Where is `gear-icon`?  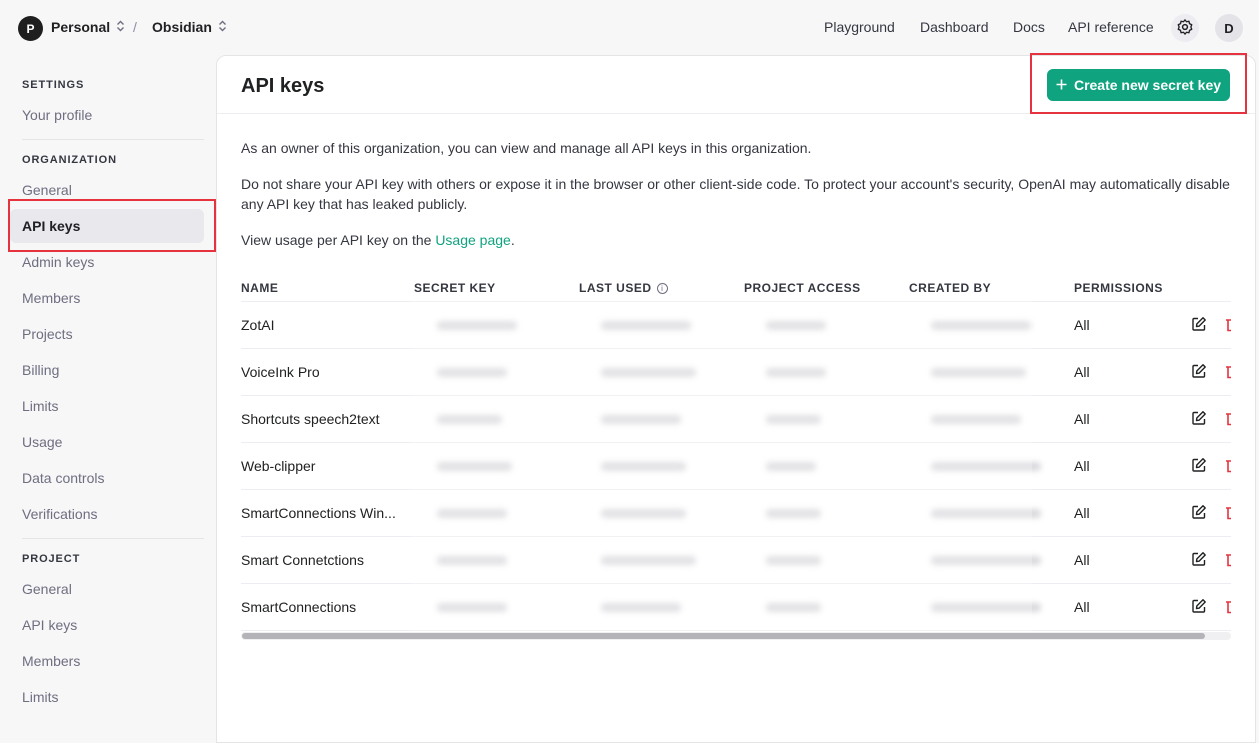 gear-icon is located at coordinates (1185, 28).